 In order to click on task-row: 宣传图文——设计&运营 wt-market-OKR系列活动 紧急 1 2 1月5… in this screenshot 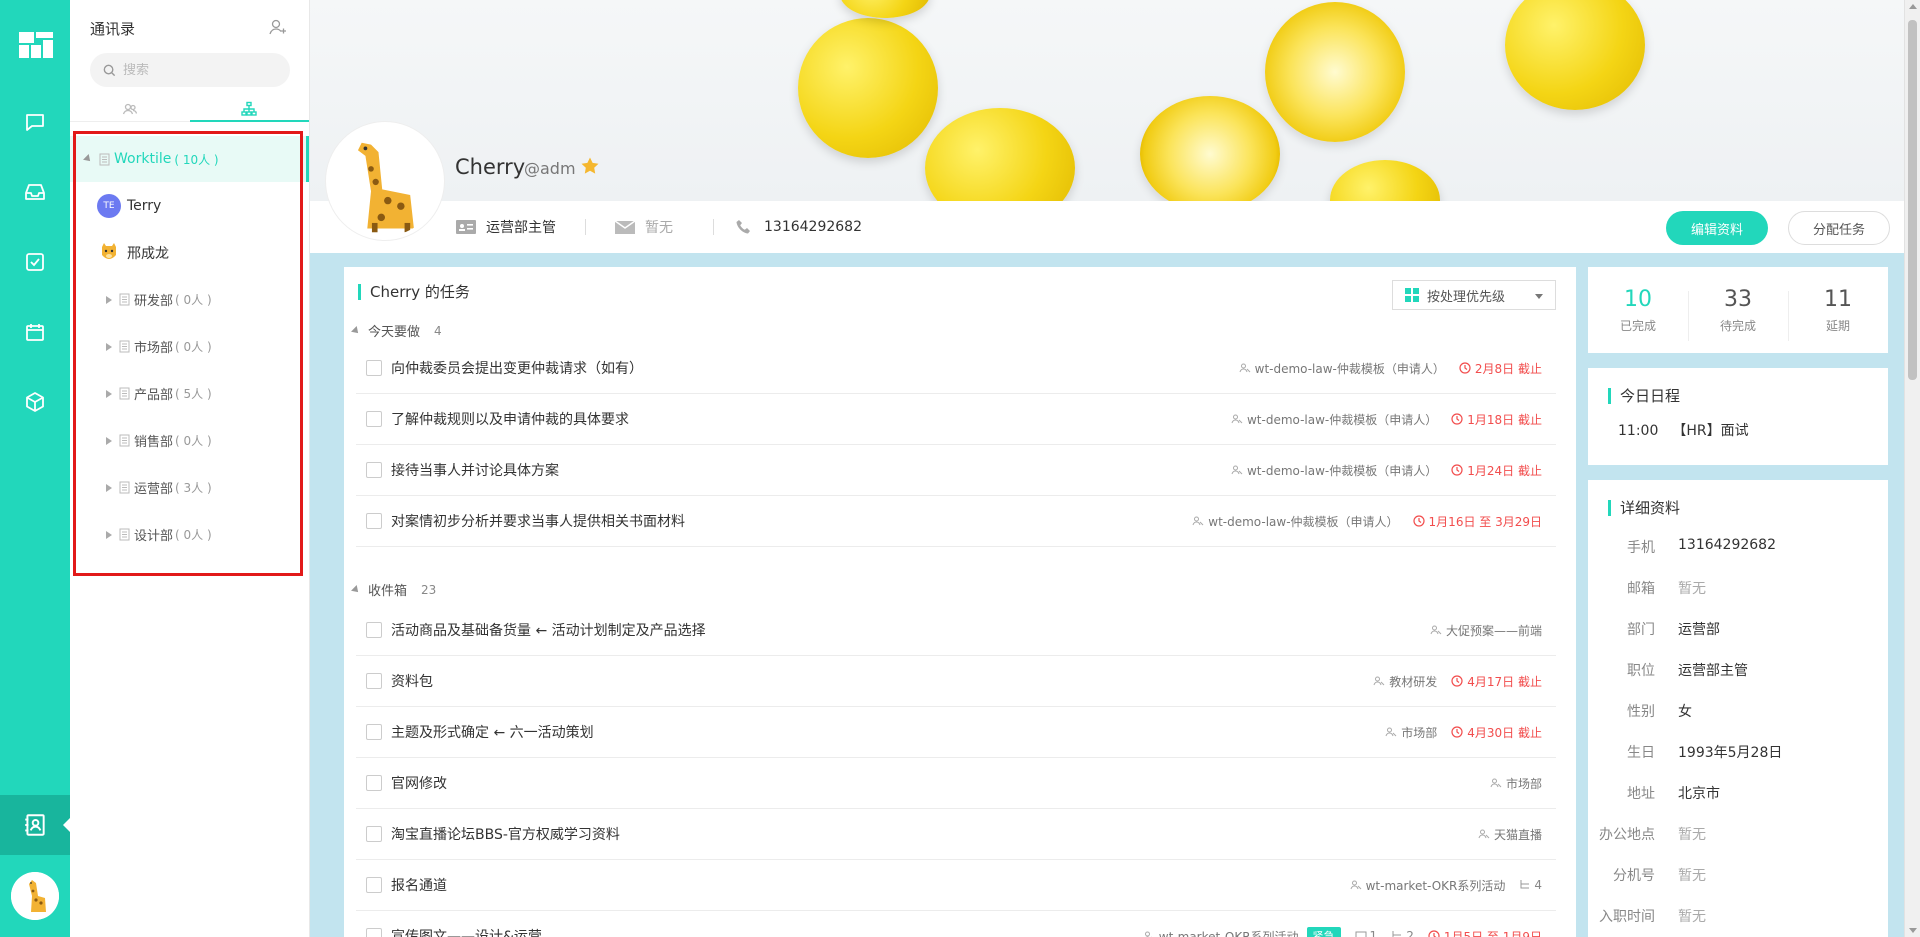, I will do `click(956, 924)`.